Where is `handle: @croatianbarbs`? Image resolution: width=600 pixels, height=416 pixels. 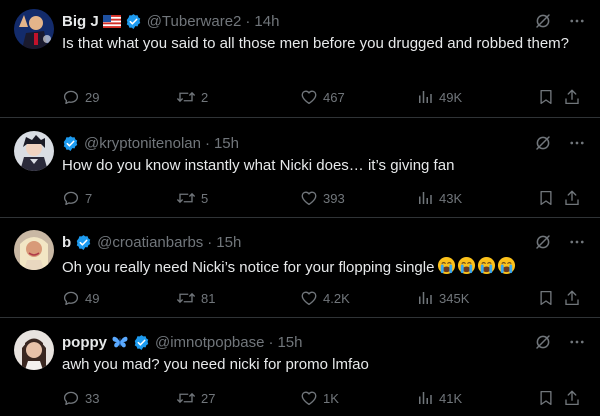
handle: @croatianbarbs is located at coordinates (150, 242).